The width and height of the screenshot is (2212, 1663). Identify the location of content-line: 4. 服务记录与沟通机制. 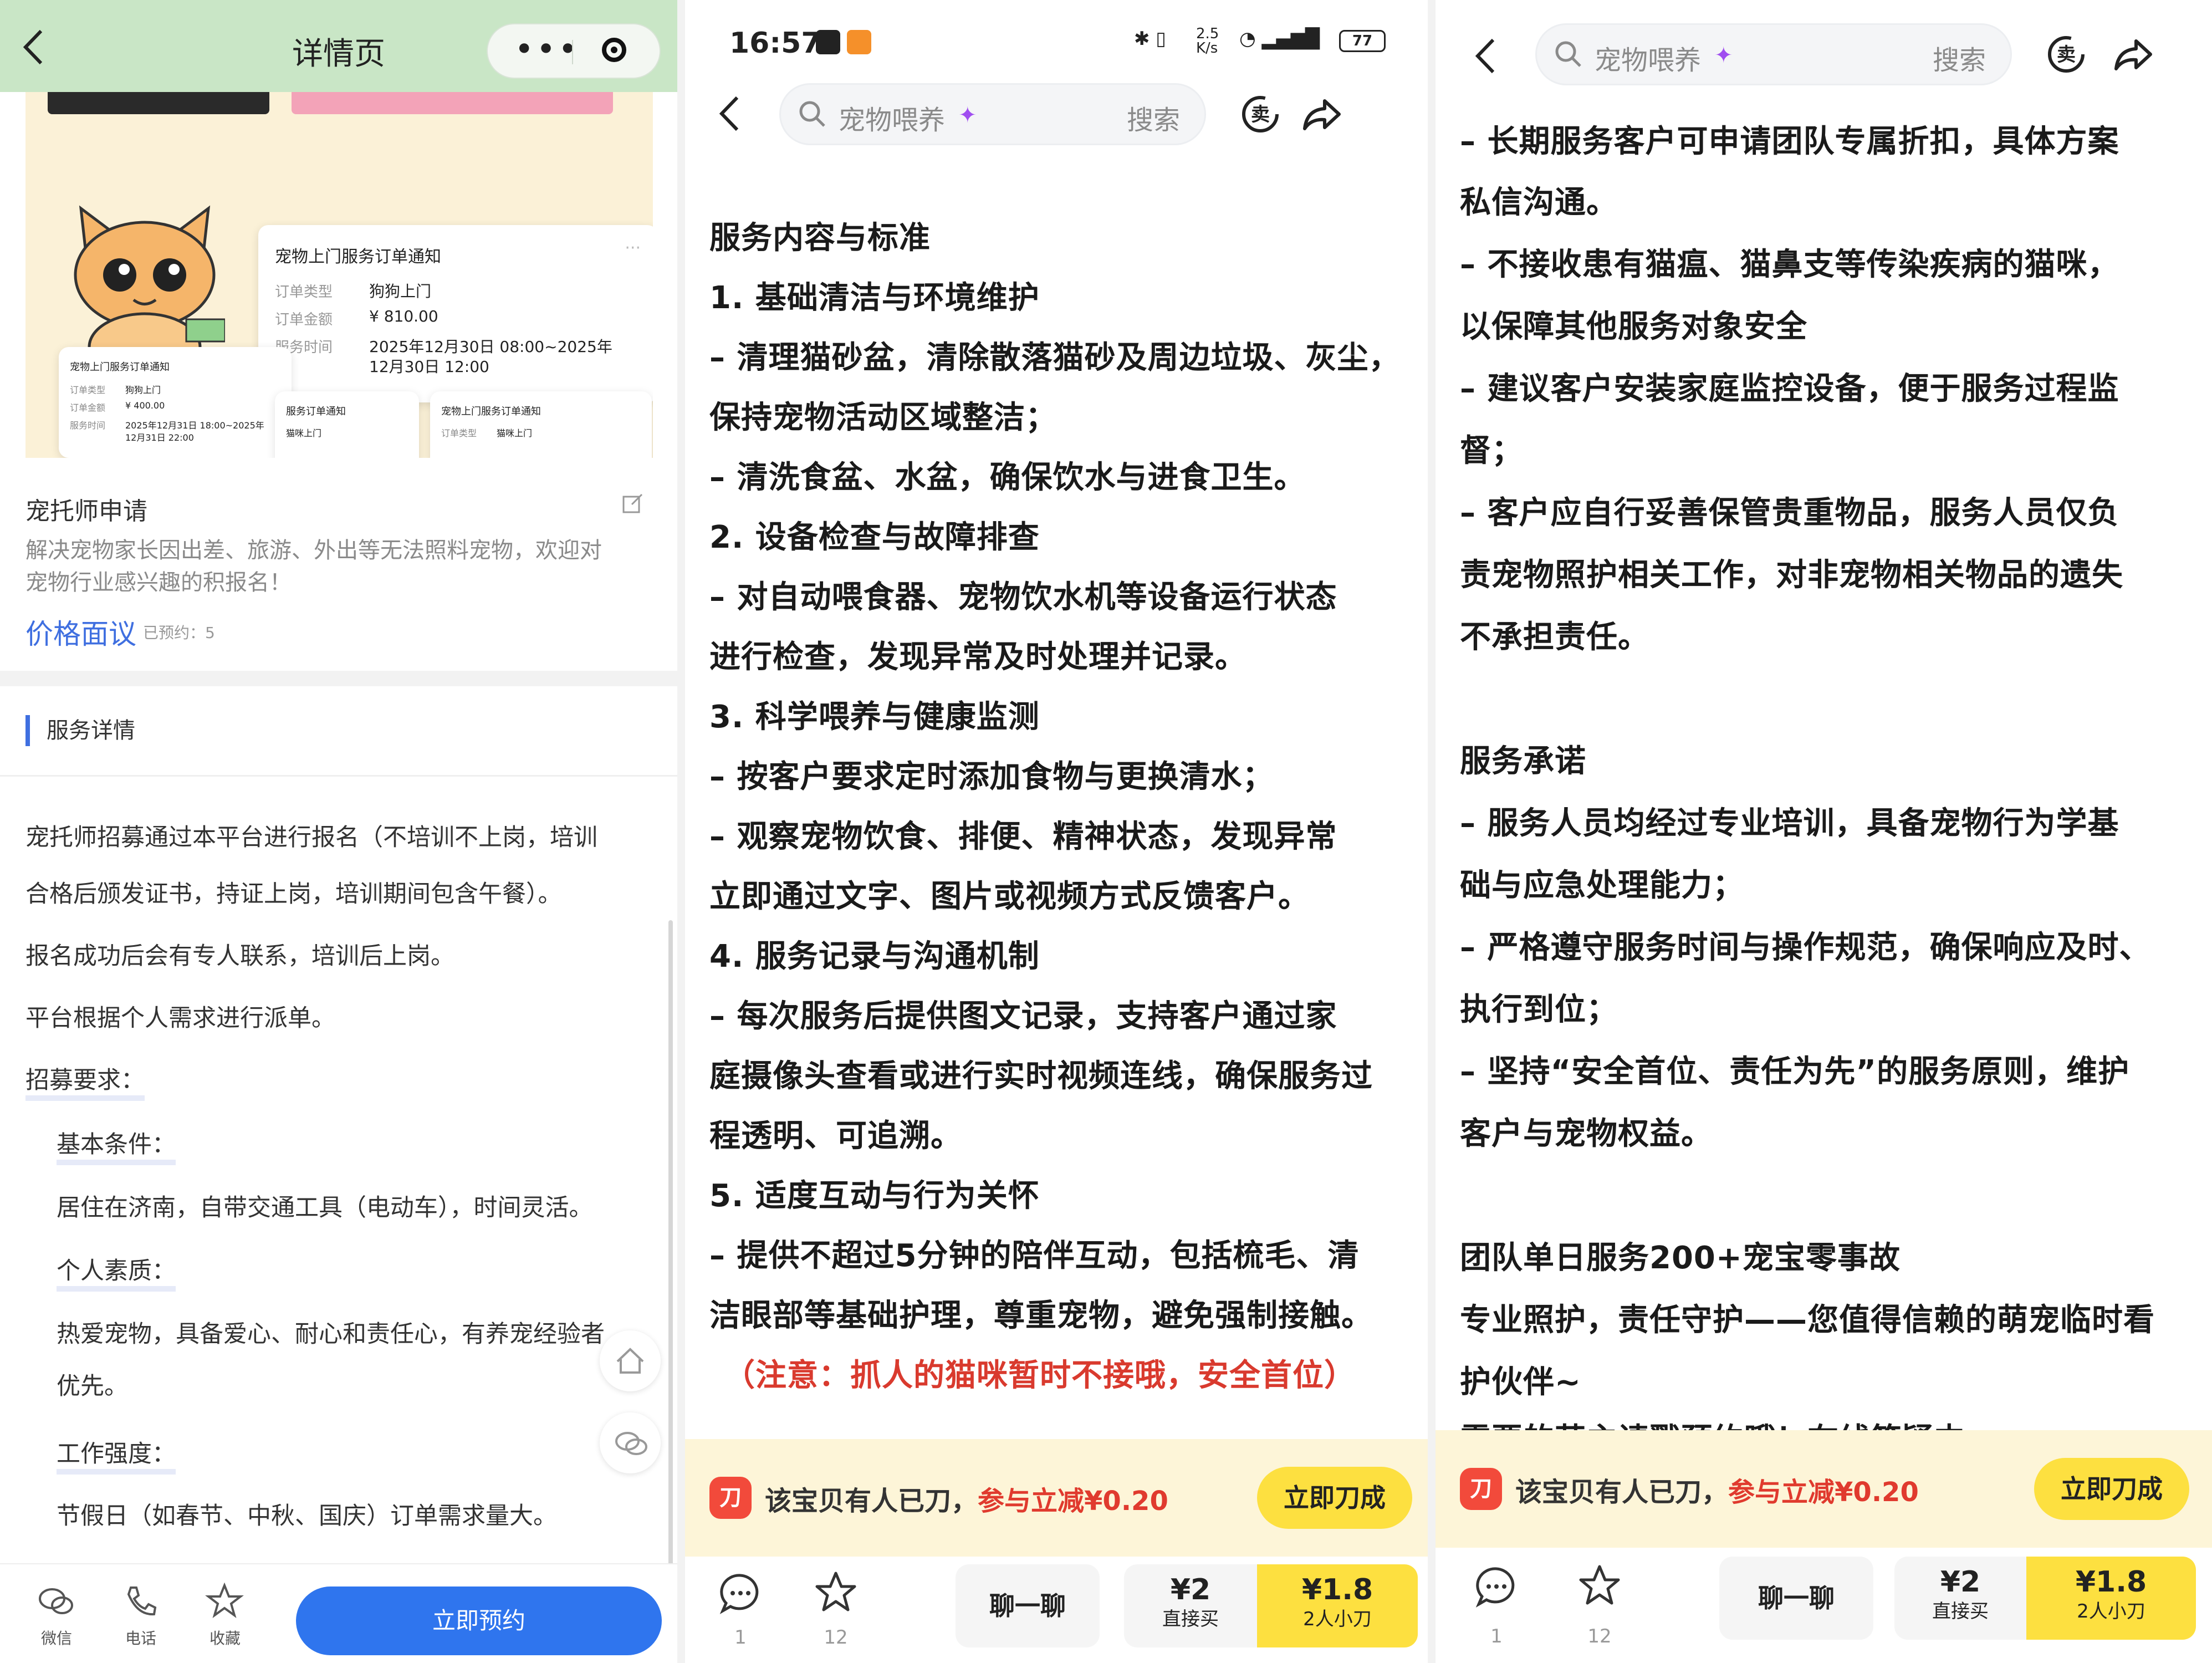
(874, 956).